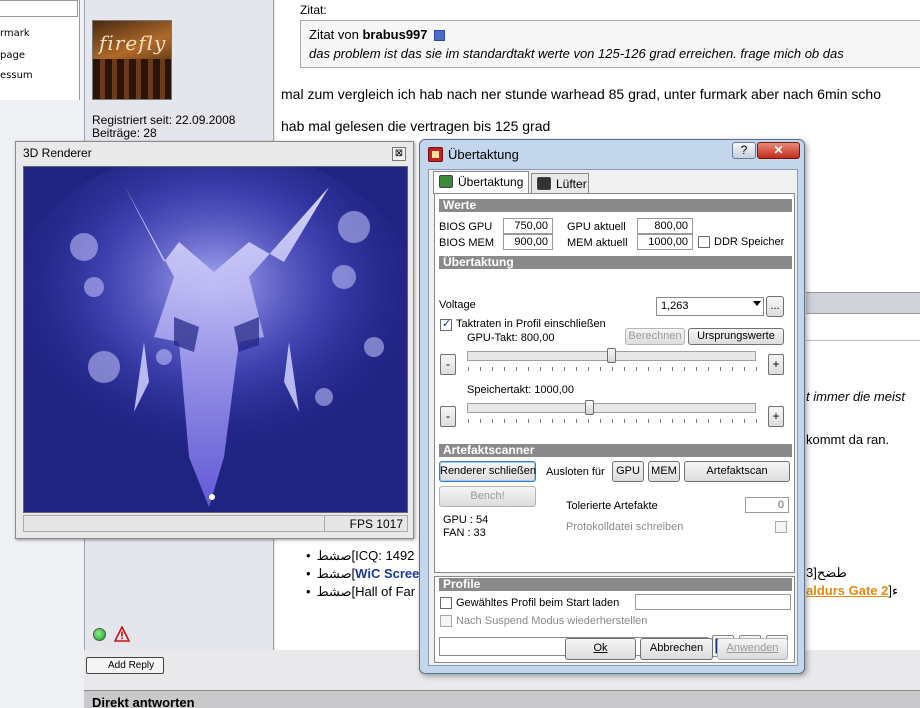  What do you see at coordinates (440, 36) in the screenshot?
I see `view-post-icon` at bounding box center [440, 36].